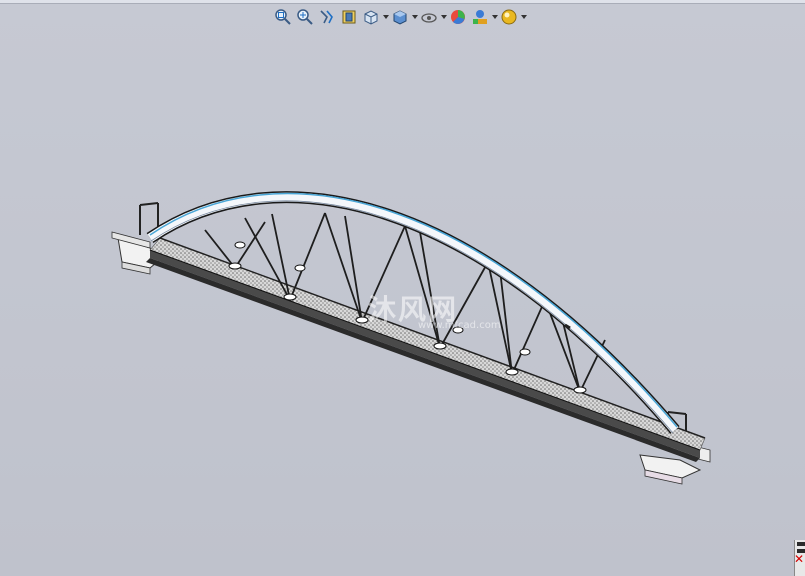 The width and height of the screenshot is (805, 576). I want to click on zoom-area-icon, so click(305, 17).